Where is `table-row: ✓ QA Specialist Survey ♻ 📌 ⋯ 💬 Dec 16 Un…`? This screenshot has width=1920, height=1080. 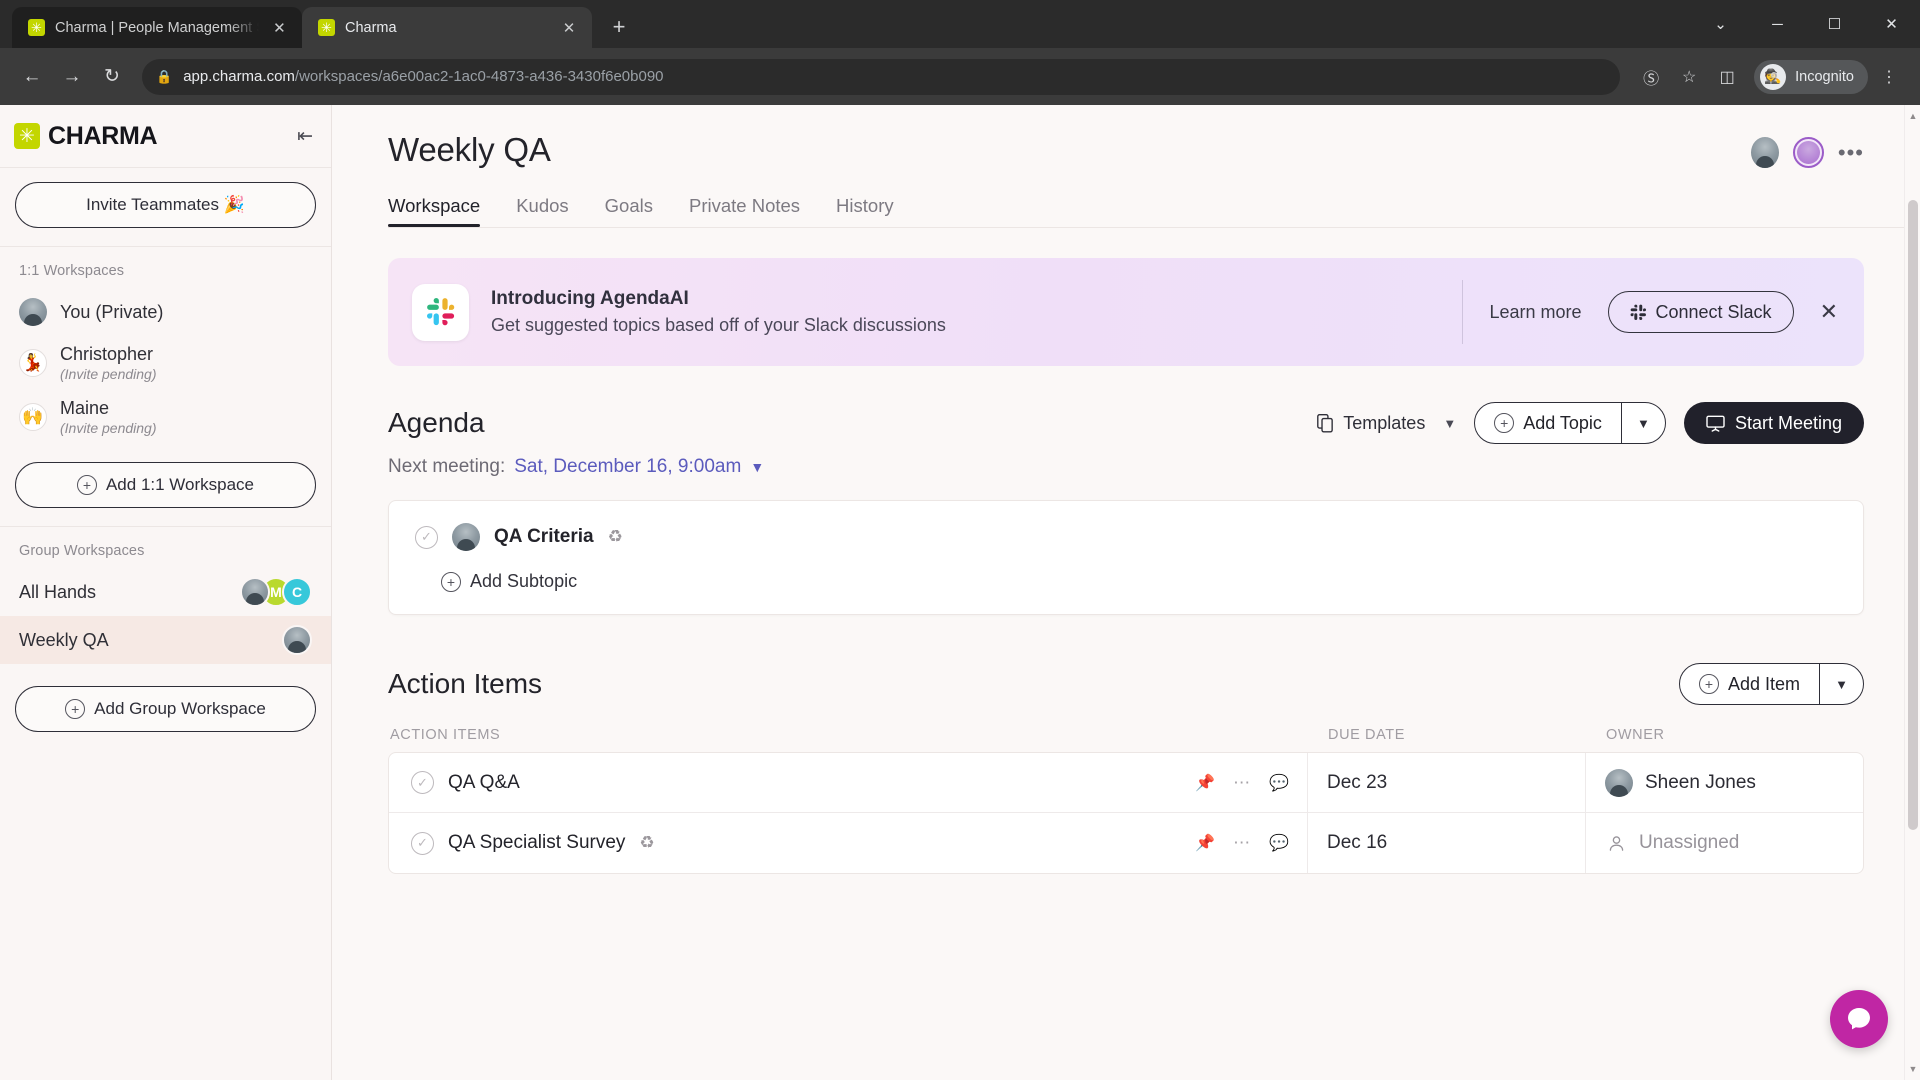 table-row: ✓ QA Specialist Survey ♻ 📌 ⋯ 💬 Dec 16 Un… is located at coordinates (1126, 843).